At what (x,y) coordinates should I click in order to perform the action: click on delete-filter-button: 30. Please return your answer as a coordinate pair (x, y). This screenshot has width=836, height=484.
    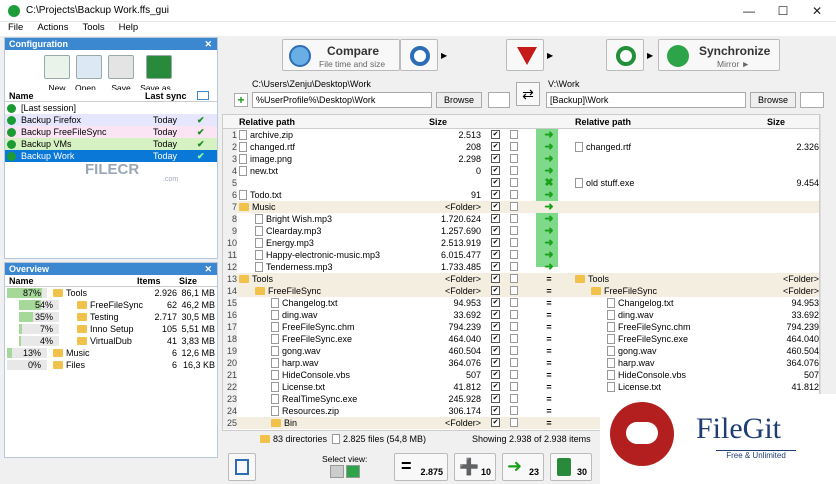
    Looking at the image, I should click on (571, 467).